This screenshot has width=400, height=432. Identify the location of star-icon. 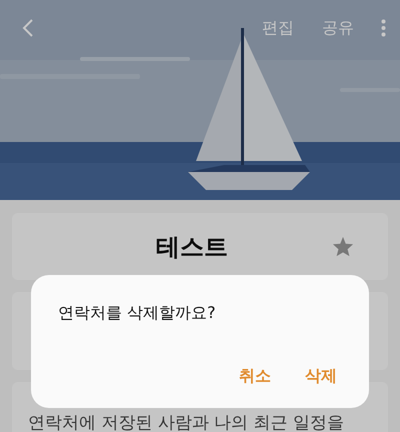
(343, 246).